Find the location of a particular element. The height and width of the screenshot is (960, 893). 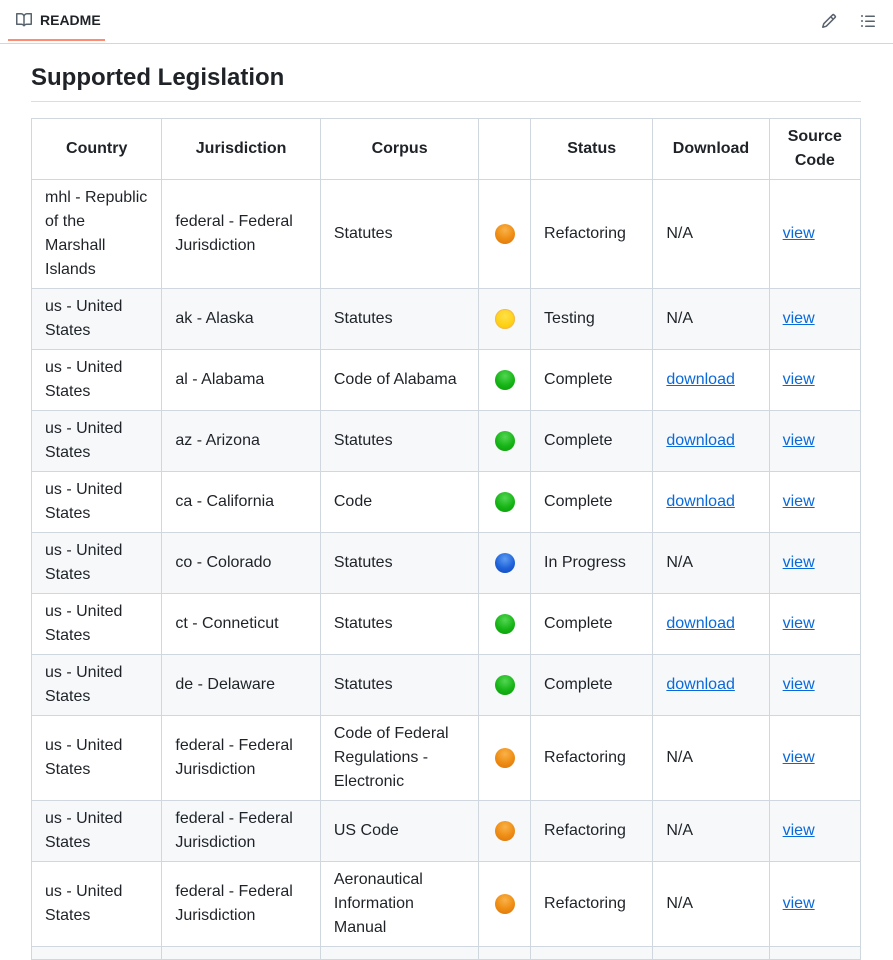

cell-country: mhl - Republic of the Marshall Islands is located at coordinates (96, 234).